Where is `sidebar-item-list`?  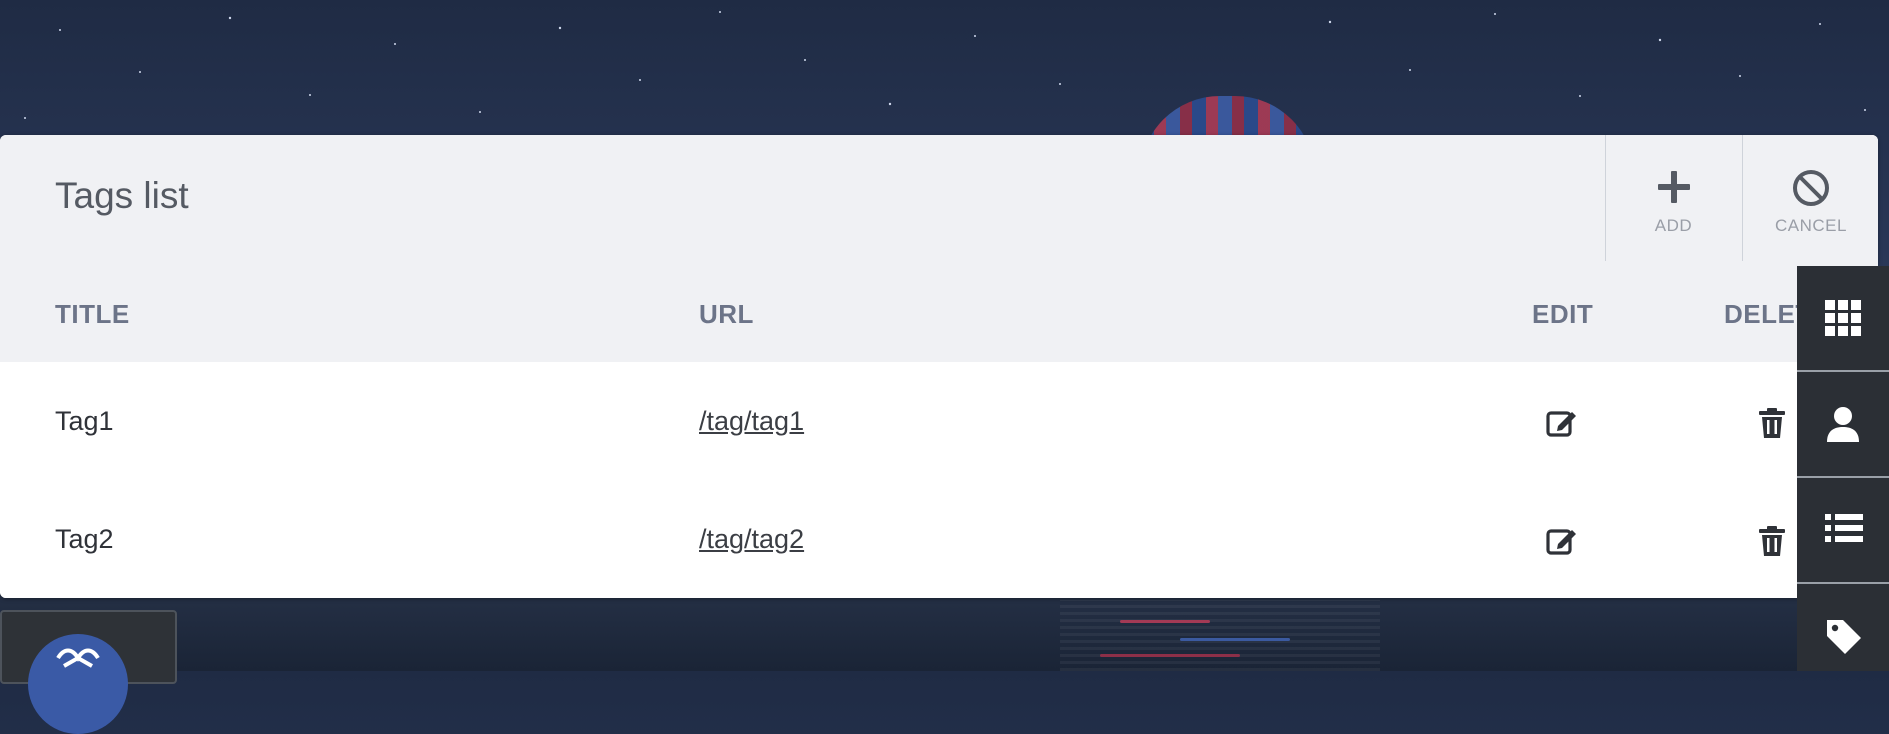
sidebar-item-list is located at coordinates (1843, 531).